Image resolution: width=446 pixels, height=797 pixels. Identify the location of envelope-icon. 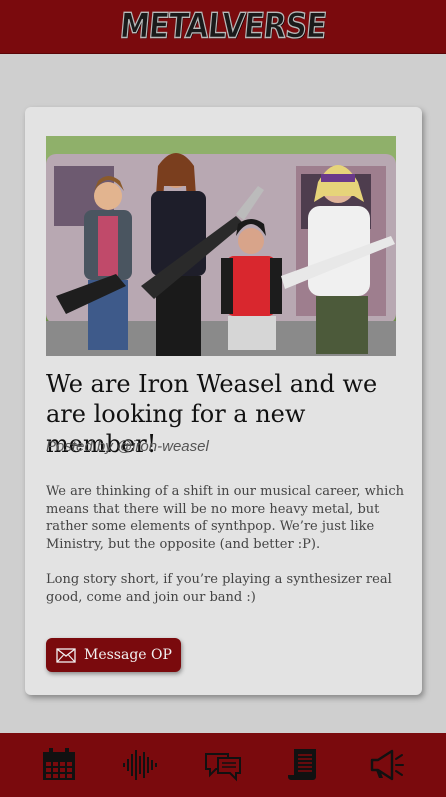
(66, 655).